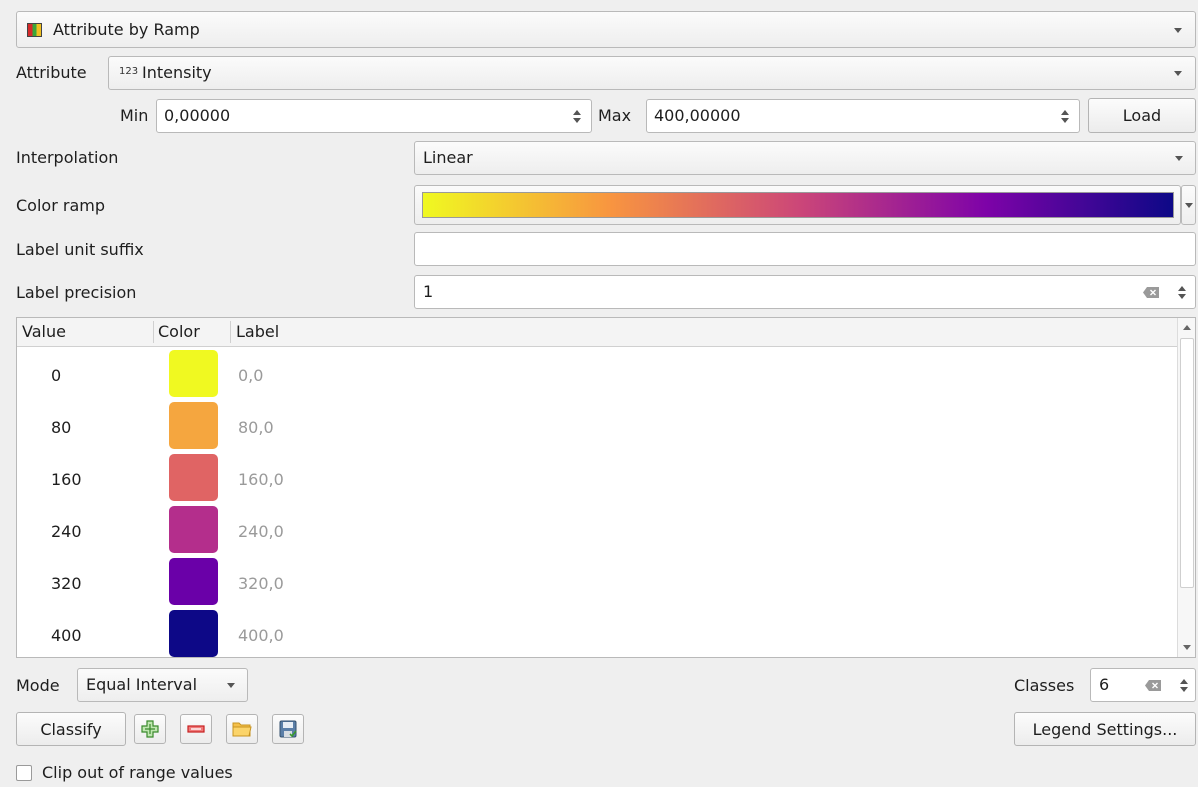  I want to click on min-stepper, so click(577, 116).